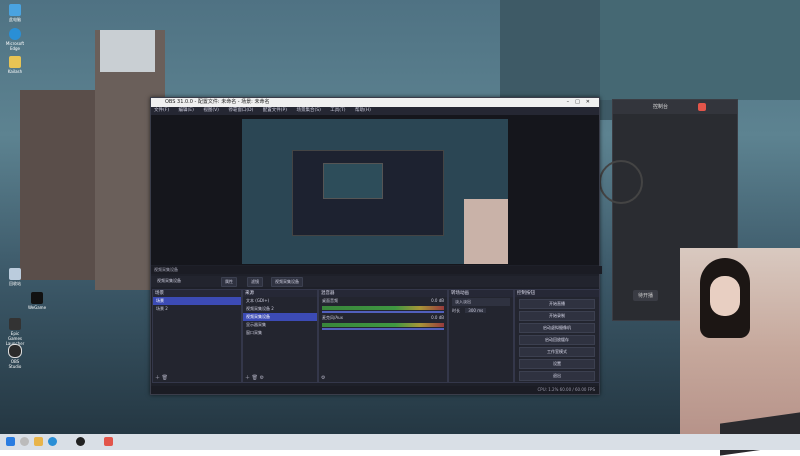 This screenshot has width=800, height=456. What do you see at coordinates (15, 10) in the screenshot?
I see `computer-icon` at bounding box center [15, 10].